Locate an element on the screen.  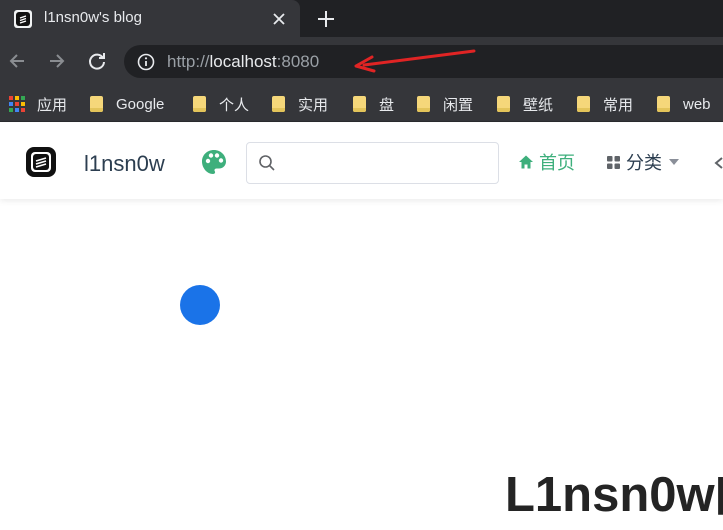
url-port: :8080 is located at coordinates (298, 61).